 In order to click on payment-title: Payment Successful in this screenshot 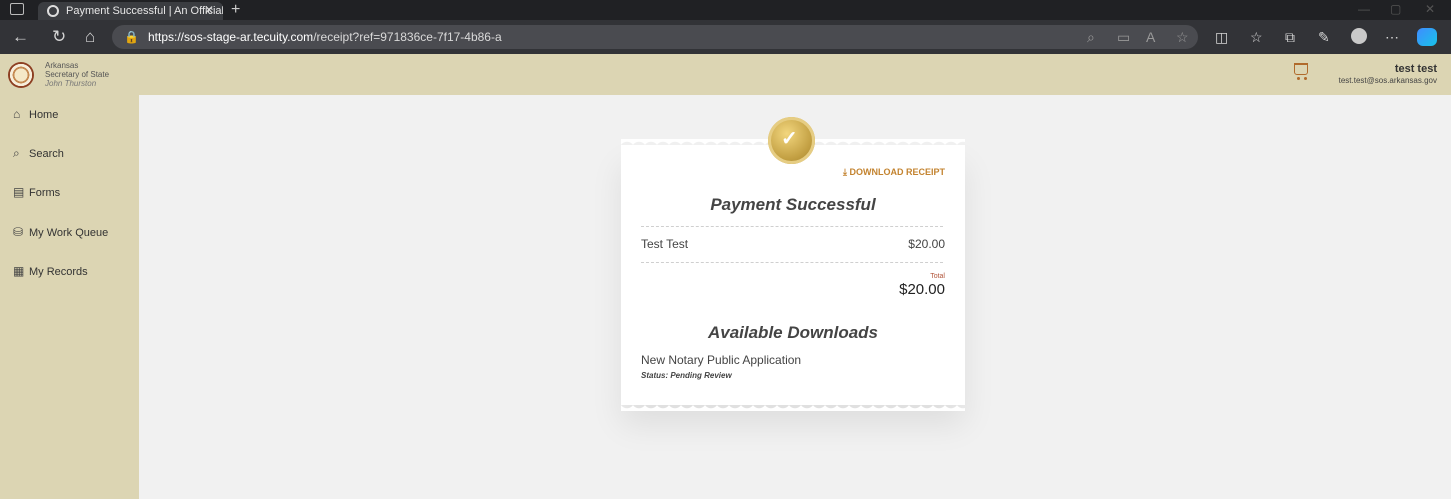, I will do `click(793, 204)`.